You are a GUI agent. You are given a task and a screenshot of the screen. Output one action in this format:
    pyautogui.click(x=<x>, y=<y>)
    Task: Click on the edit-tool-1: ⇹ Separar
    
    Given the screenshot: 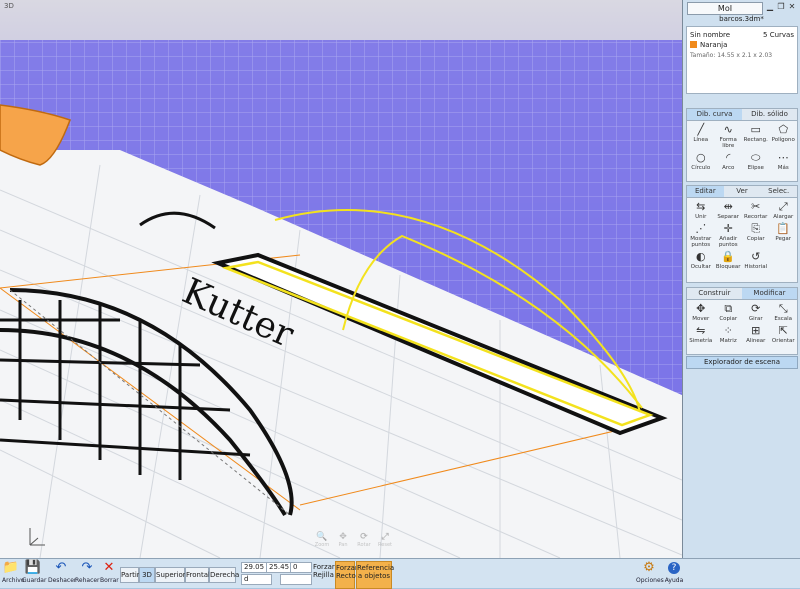 What is the action you would take?
    pyautogui.click(x=729, y=210)
    